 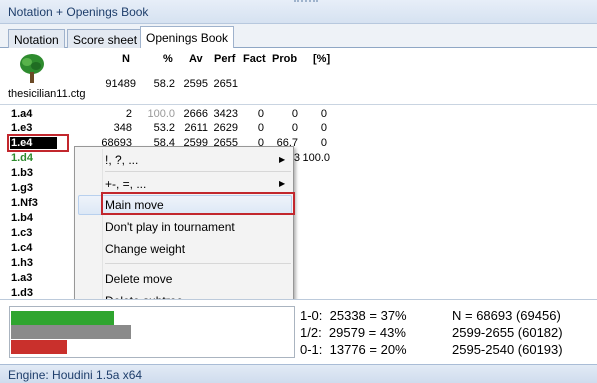 What do you see at coordinates (164, 84) in the screenshot?
I see `summary-pct: 58.2` at bounding box center [164, 84].